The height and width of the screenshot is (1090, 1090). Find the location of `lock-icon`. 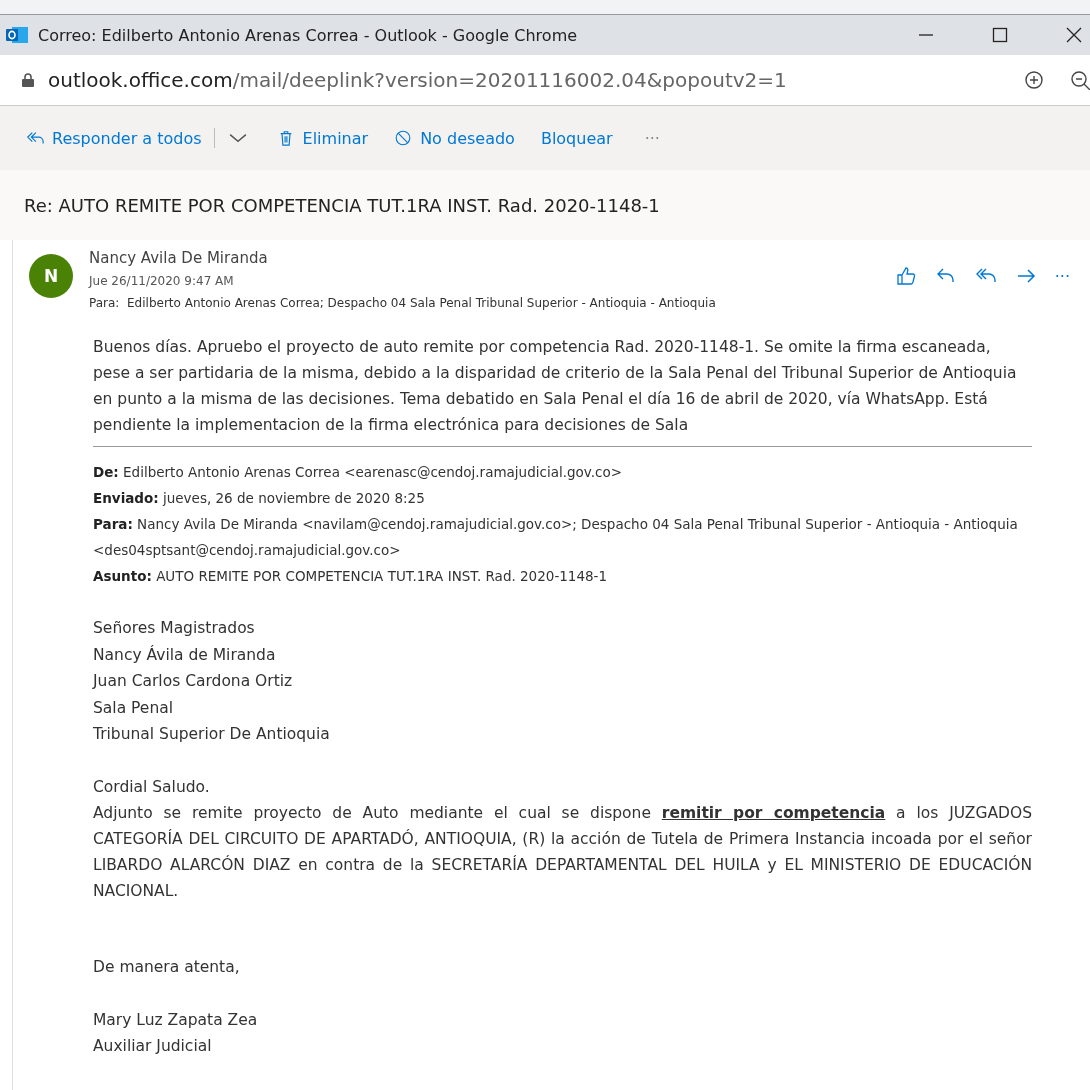

lock-icon is located at coordinates (28, 80).